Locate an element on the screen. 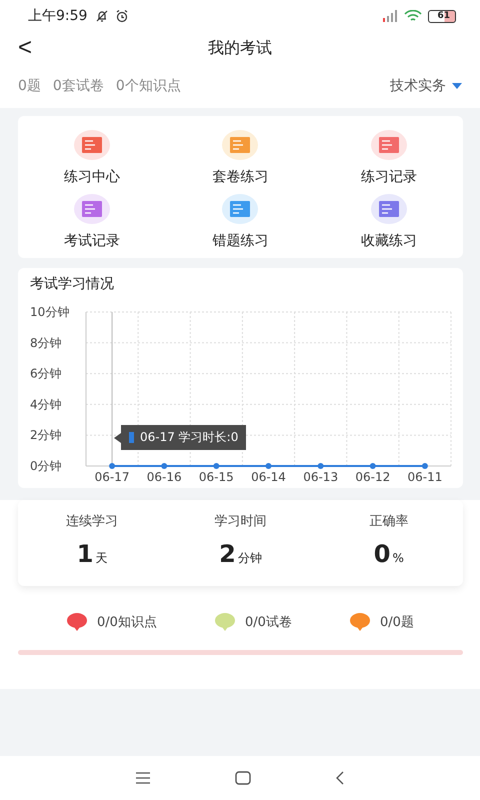  summary-count: 0题 is located at coordinates (29, 86).